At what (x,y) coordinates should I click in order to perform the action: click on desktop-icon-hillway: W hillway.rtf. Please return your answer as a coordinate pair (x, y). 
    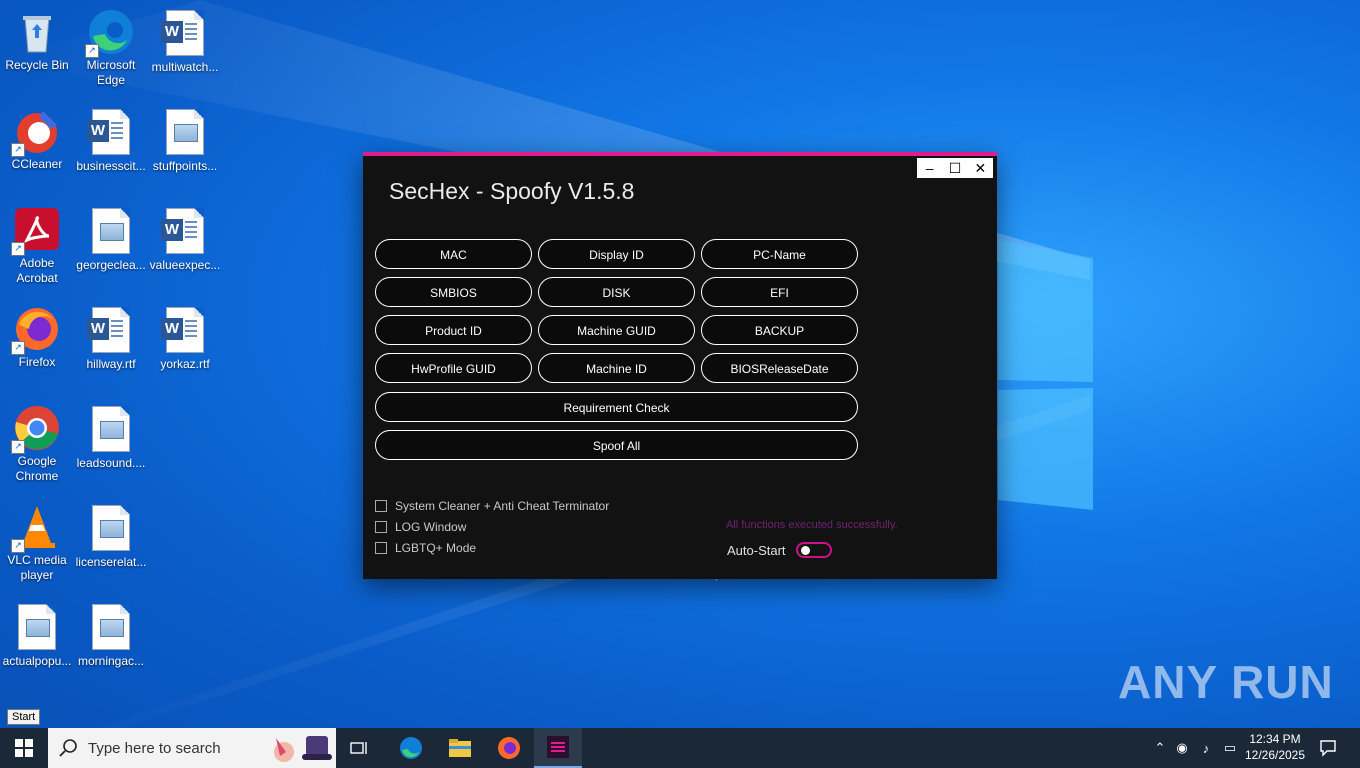
    Looking at the image, I should click on (111, 338).